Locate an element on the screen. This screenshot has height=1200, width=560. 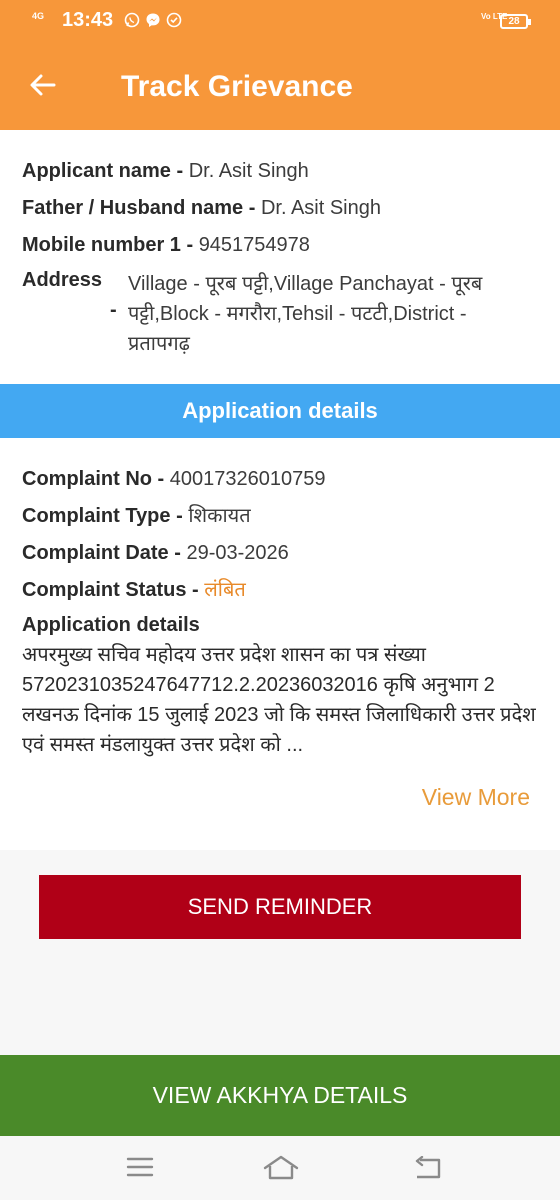
complaint-type-value: शिकायत is located at coordinates (219, 516).